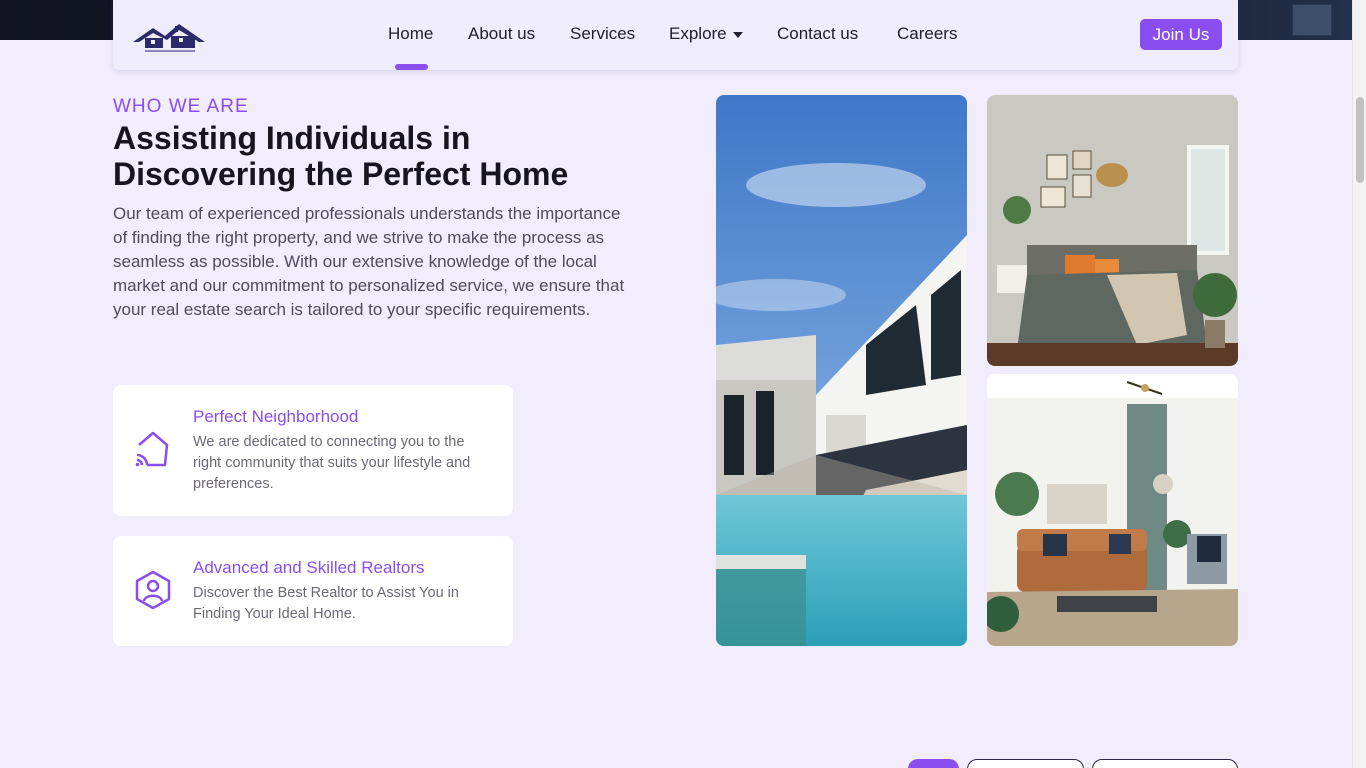  I want to click on living-room-photo, so click(1112, 510).